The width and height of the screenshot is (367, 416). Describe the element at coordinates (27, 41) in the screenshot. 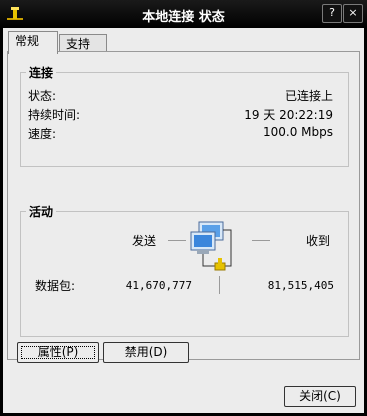

I see `tab-general-label: 常规` at that location.